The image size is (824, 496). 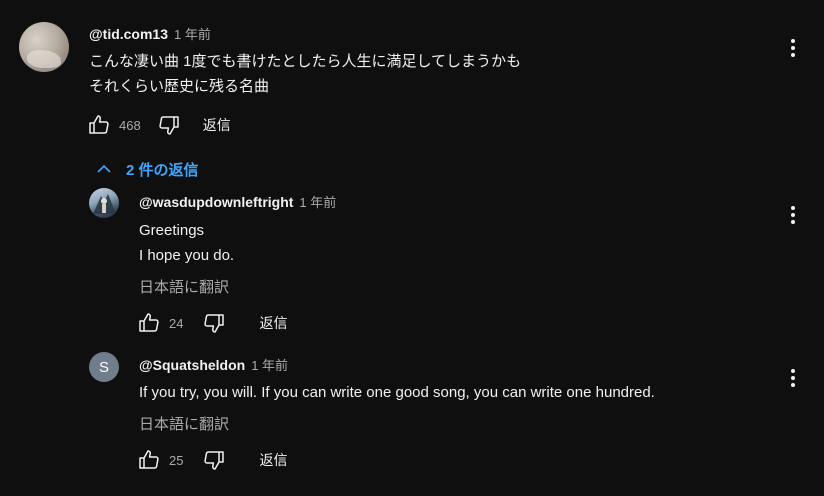 I want to click on reply-line: Greetings, so click(x=172, y=230).